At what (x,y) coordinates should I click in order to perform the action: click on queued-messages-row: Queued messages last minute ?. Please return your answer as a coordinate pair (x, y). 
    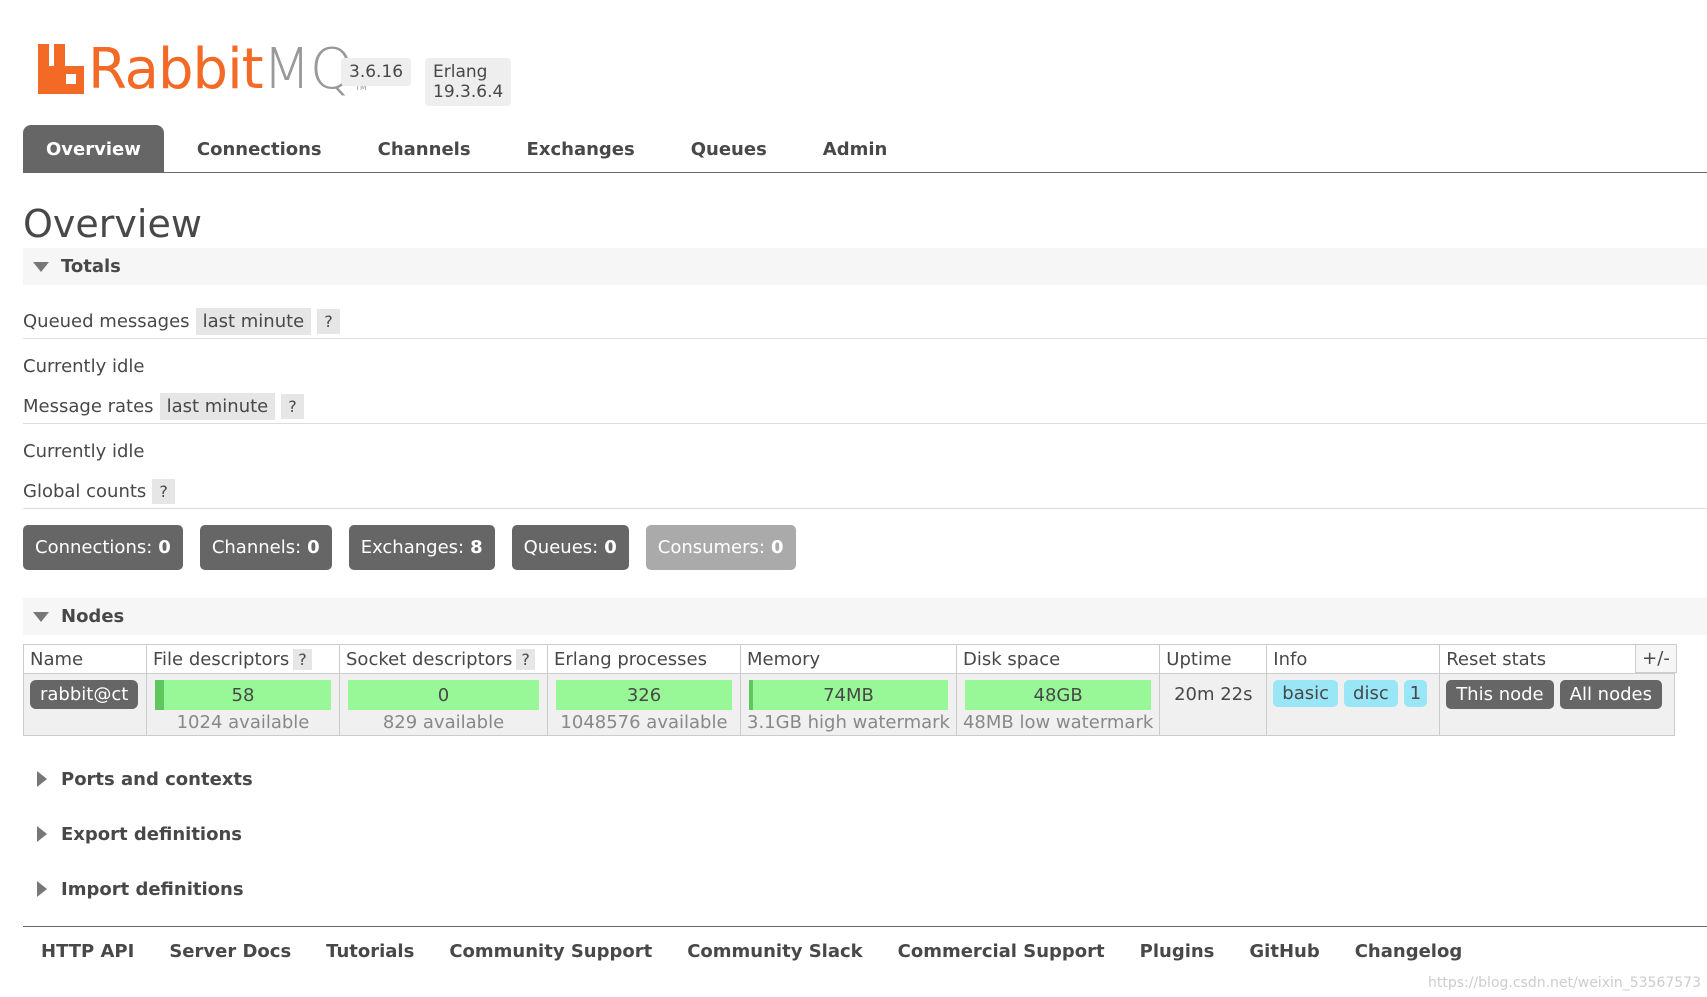
    Looking at the image, I should click on (865, 323).